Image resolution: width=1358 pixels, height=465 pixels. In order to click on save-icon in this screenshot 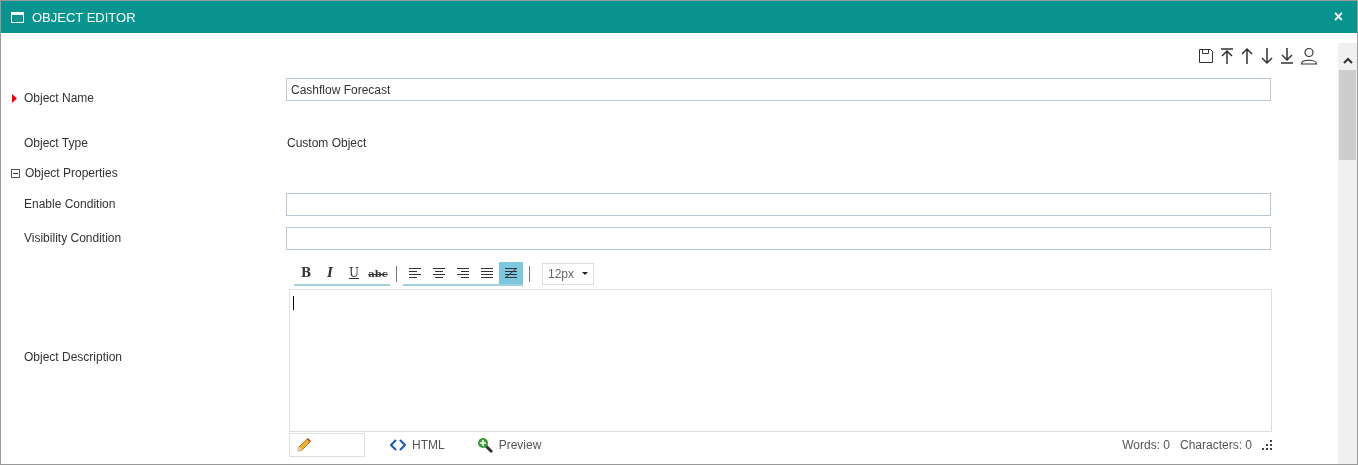, I will do `click(1206, 56)`.